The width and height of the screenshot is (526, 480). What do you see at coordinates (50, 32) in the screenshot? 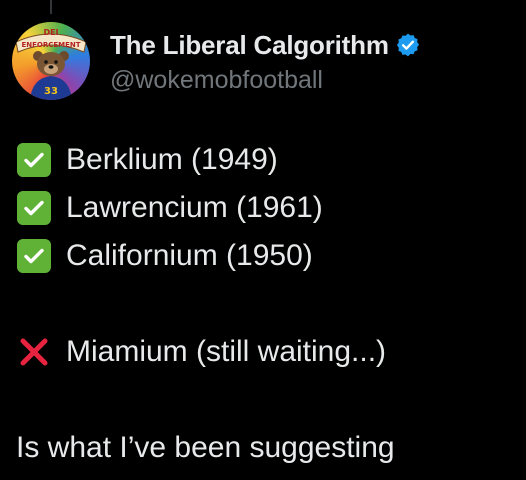
I see `avatar-banner-top-text: DEI` at bounding box center [50, 32].